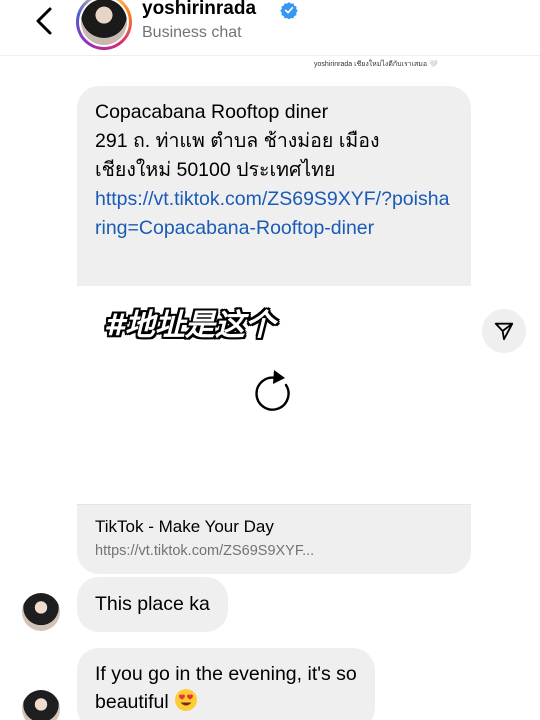 This screenshot has height=720, width=540. Describe the element at coordinates (184, 526) in the screenshot. I see `link-preview-title: TikTok - Make Your Day` at that location.